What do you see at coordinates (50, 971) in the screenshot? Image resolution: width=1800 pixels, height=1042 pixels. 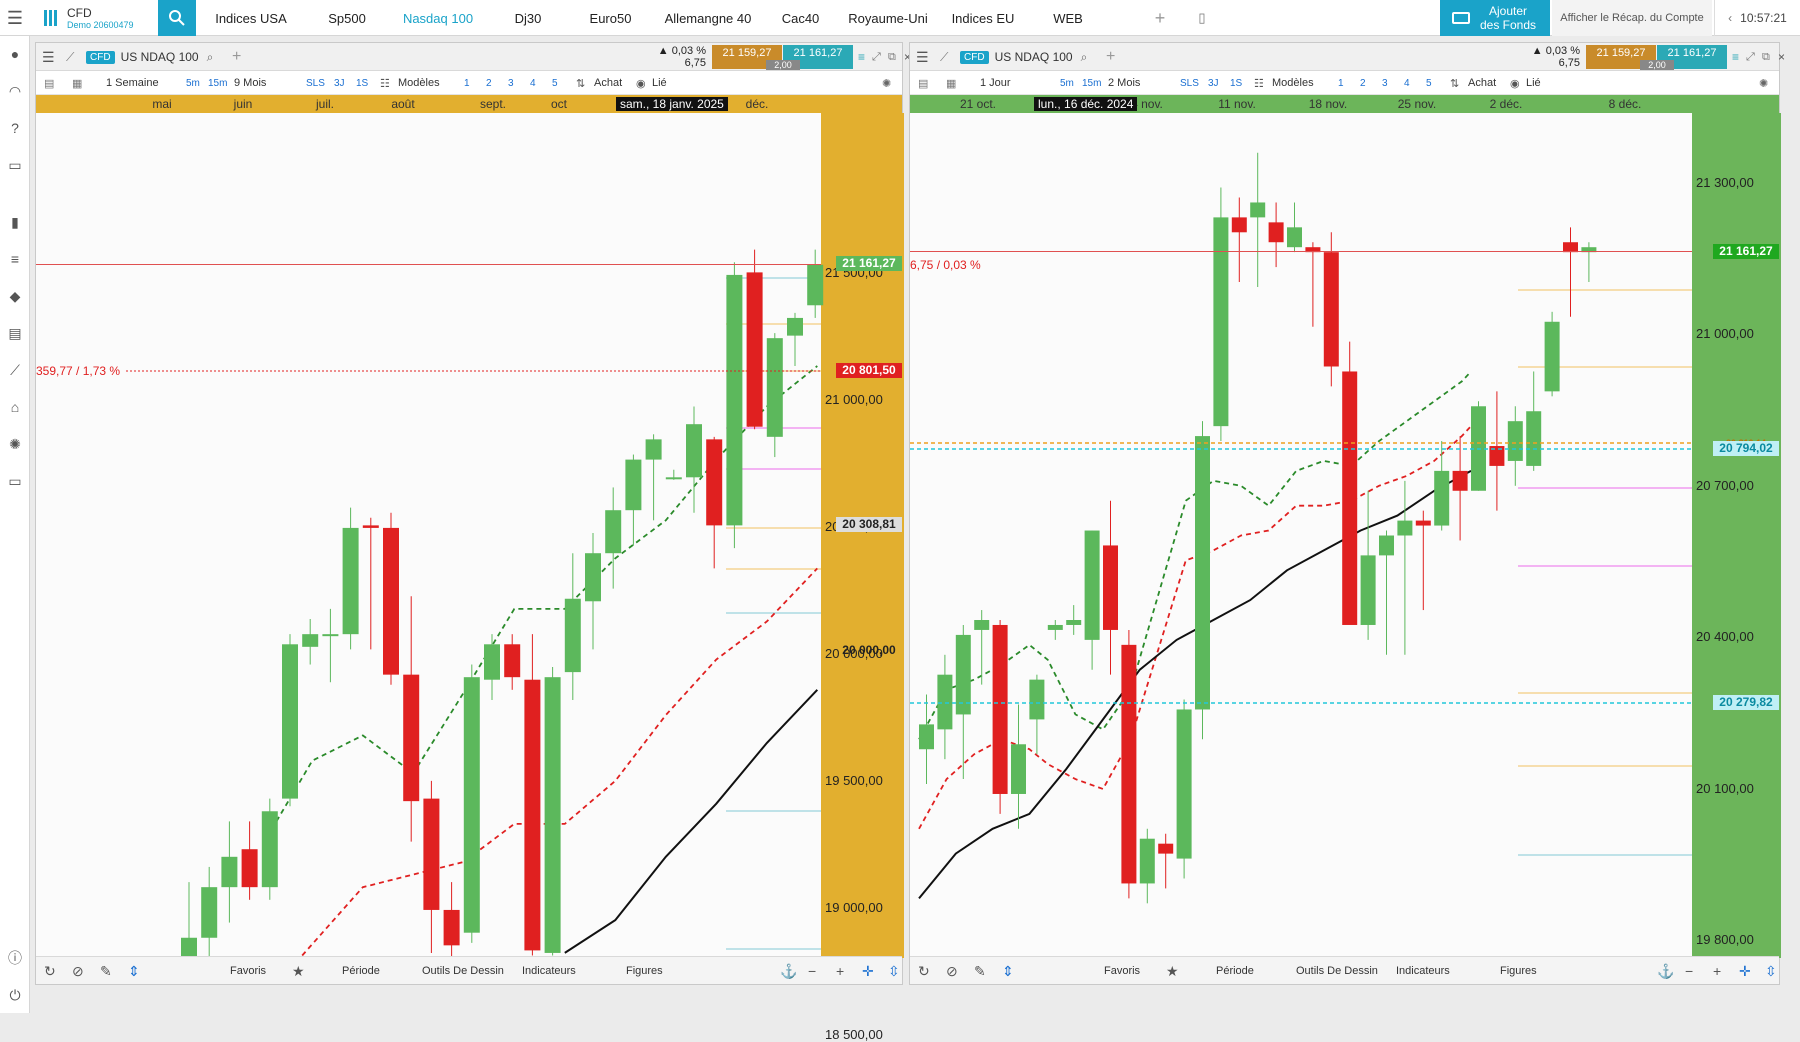 I see `refresh-icon: ↻` at bounding box center [50, 971].